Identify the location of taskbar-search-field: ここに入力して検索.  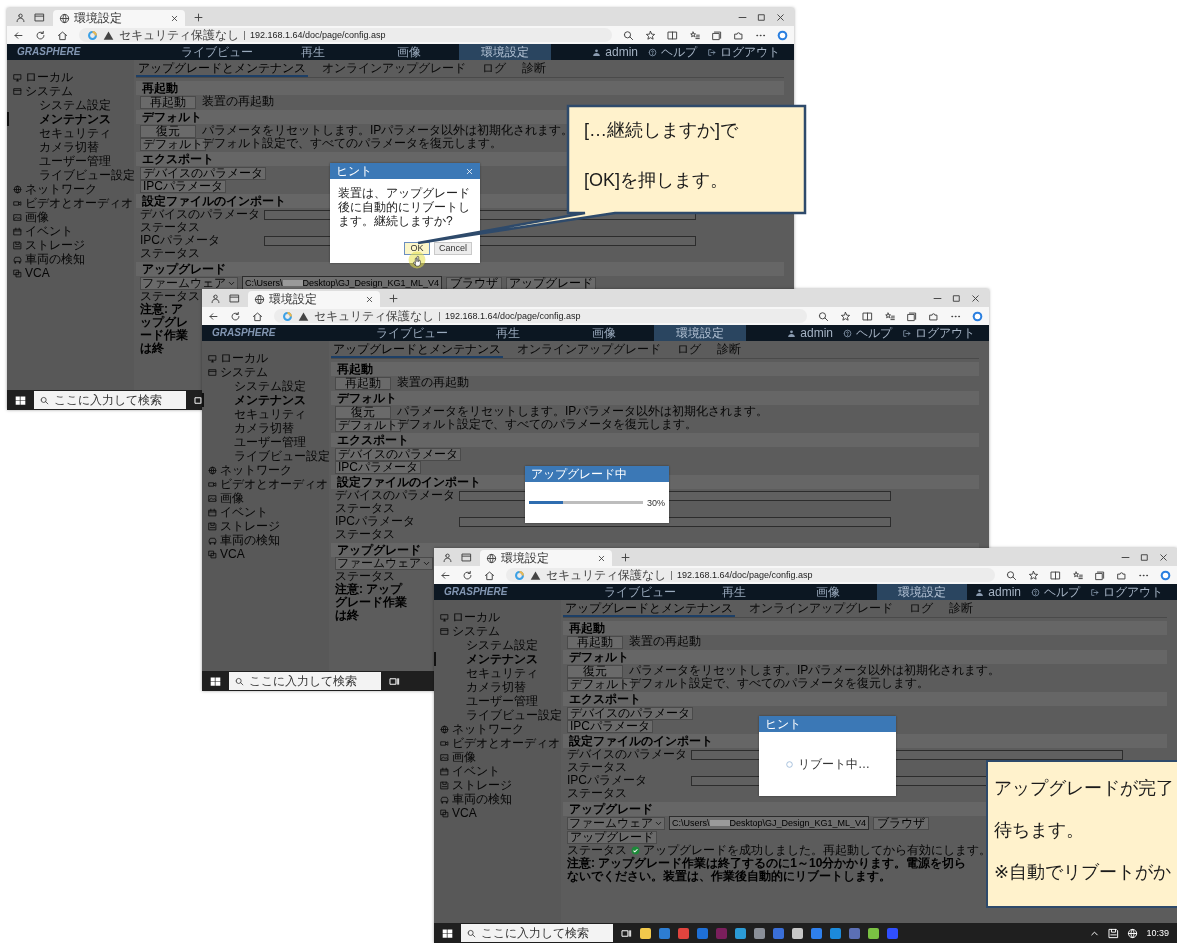
(537, 933).